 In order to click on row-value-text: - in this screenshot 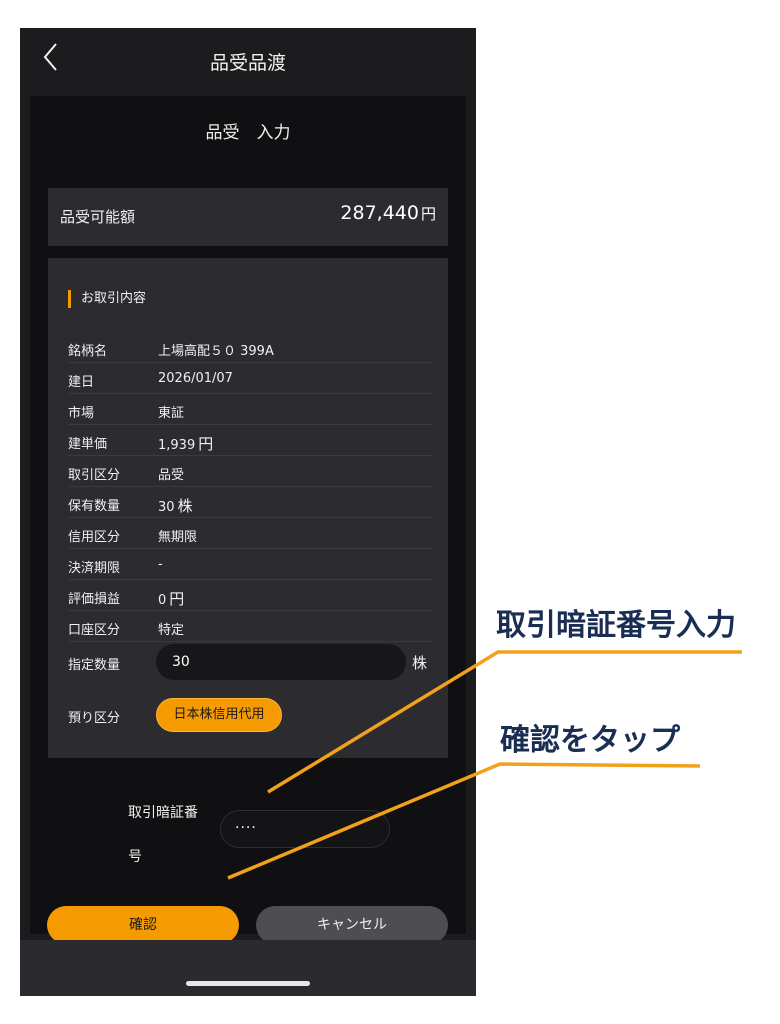, I will do `click(160, 564)`.